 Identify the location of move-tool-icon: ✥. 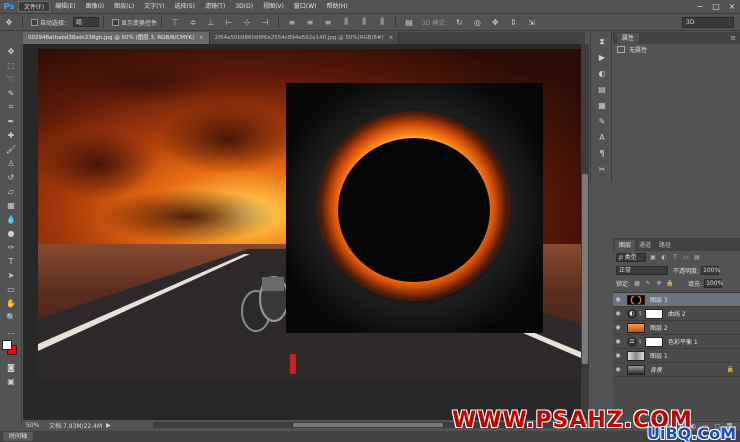
(11, 51).